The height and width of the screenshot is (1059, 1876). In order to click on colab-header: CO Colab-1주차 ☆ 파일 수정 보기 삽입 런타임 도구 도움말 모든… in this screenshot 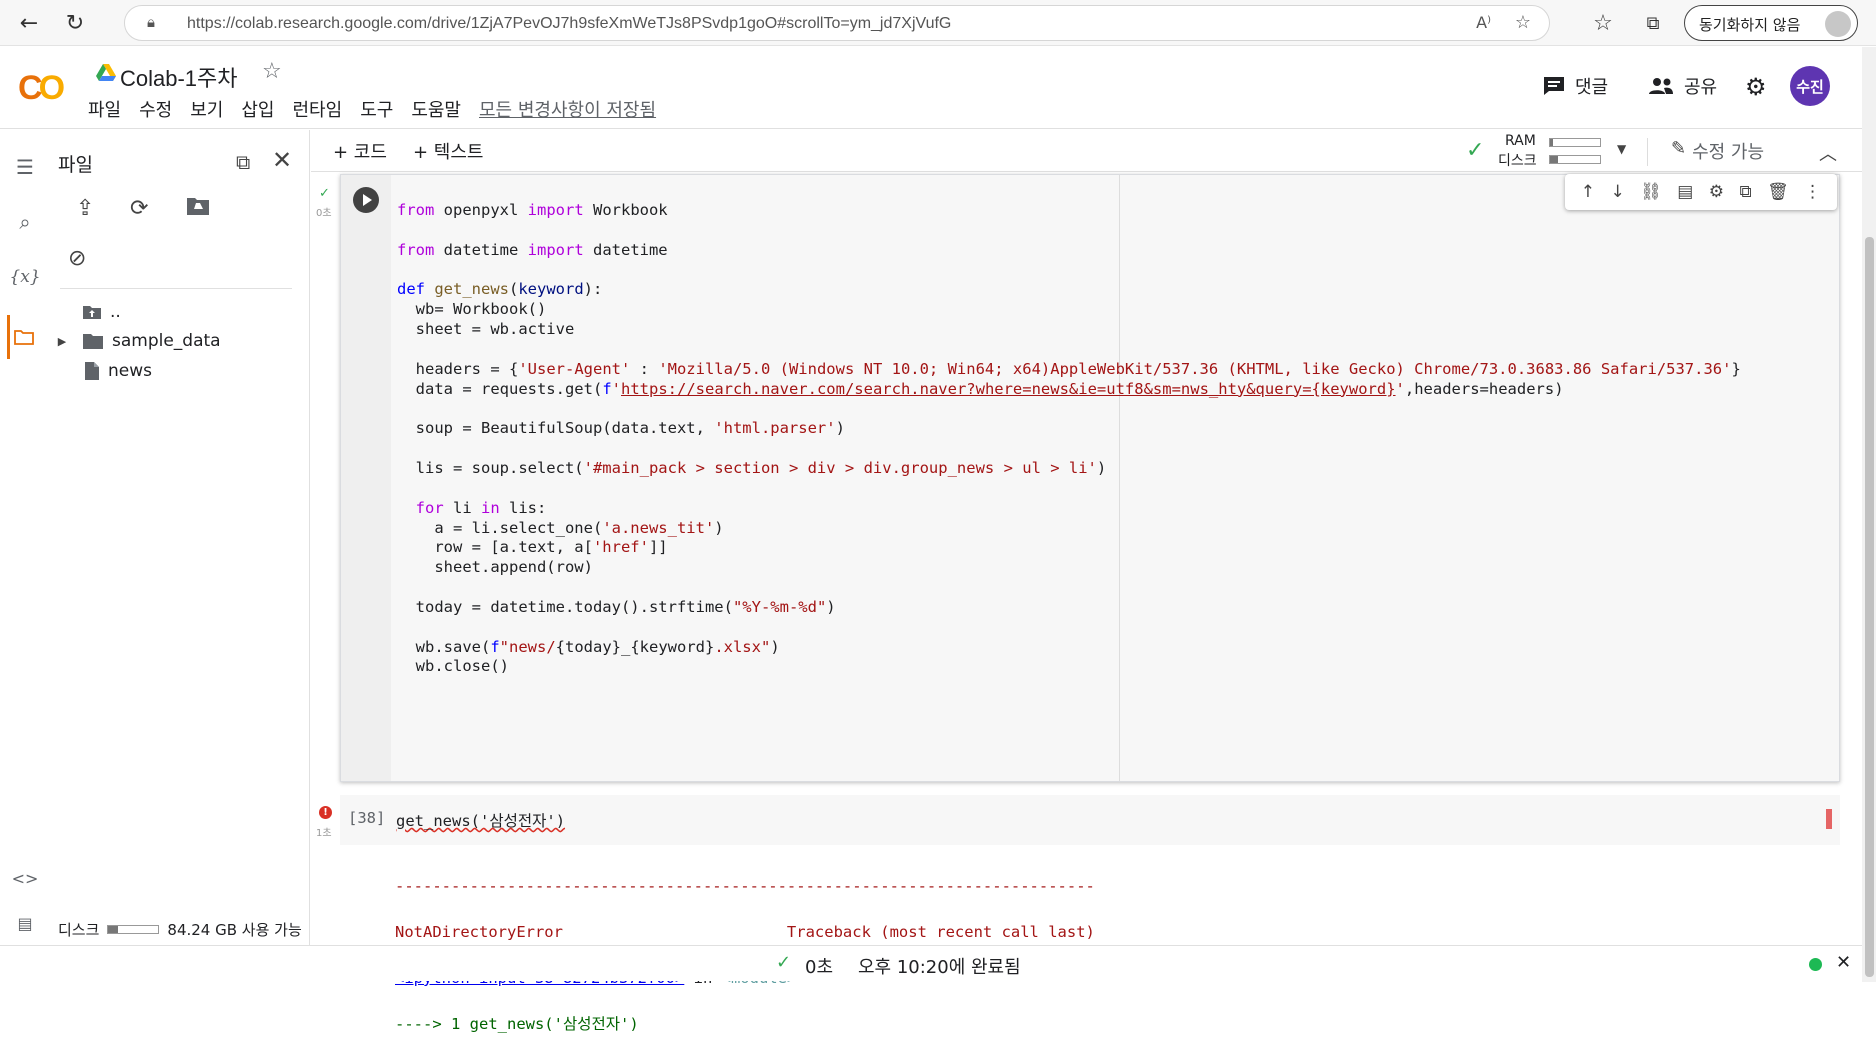, I will do `click(931, 88)`.